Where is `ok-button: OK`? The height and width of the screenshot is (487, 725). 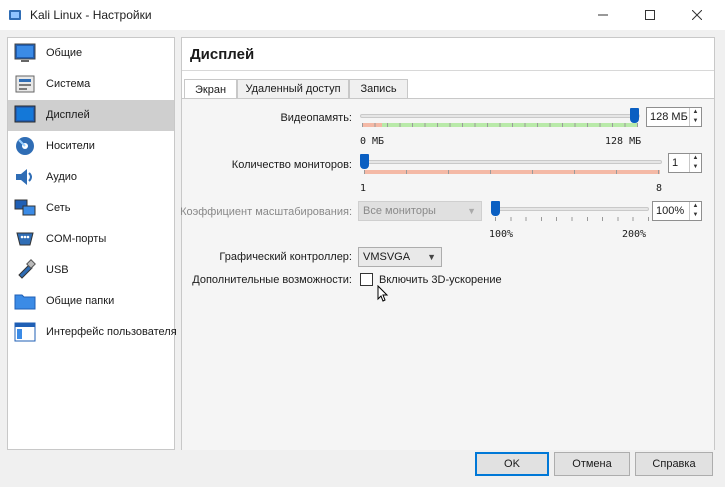 ok-button: OK is located at coordinates (512, 464).